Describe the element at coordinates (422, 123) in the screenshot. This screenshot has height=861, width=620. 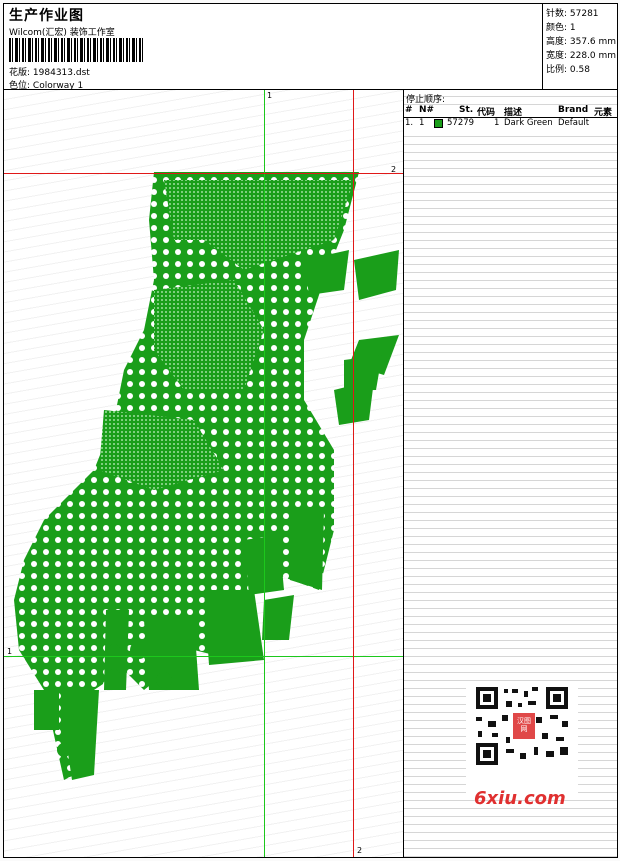
I see `row-needle: 1` at that location.